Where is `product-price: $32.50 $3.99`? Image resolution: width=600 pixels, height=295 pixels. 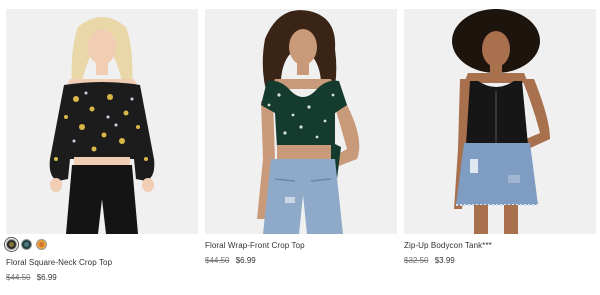 product-price: $32.50 $3.99 is located at coordinates (500, 260).